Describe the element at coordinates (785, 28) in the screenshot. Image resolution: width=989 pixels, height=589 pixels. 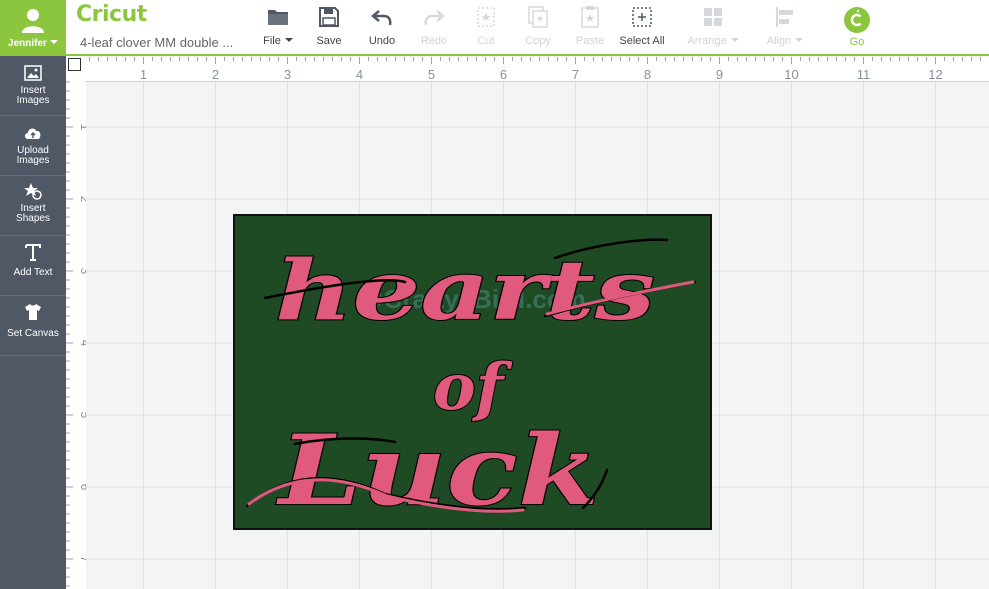
I see `align-menu-button: Align` at that location.